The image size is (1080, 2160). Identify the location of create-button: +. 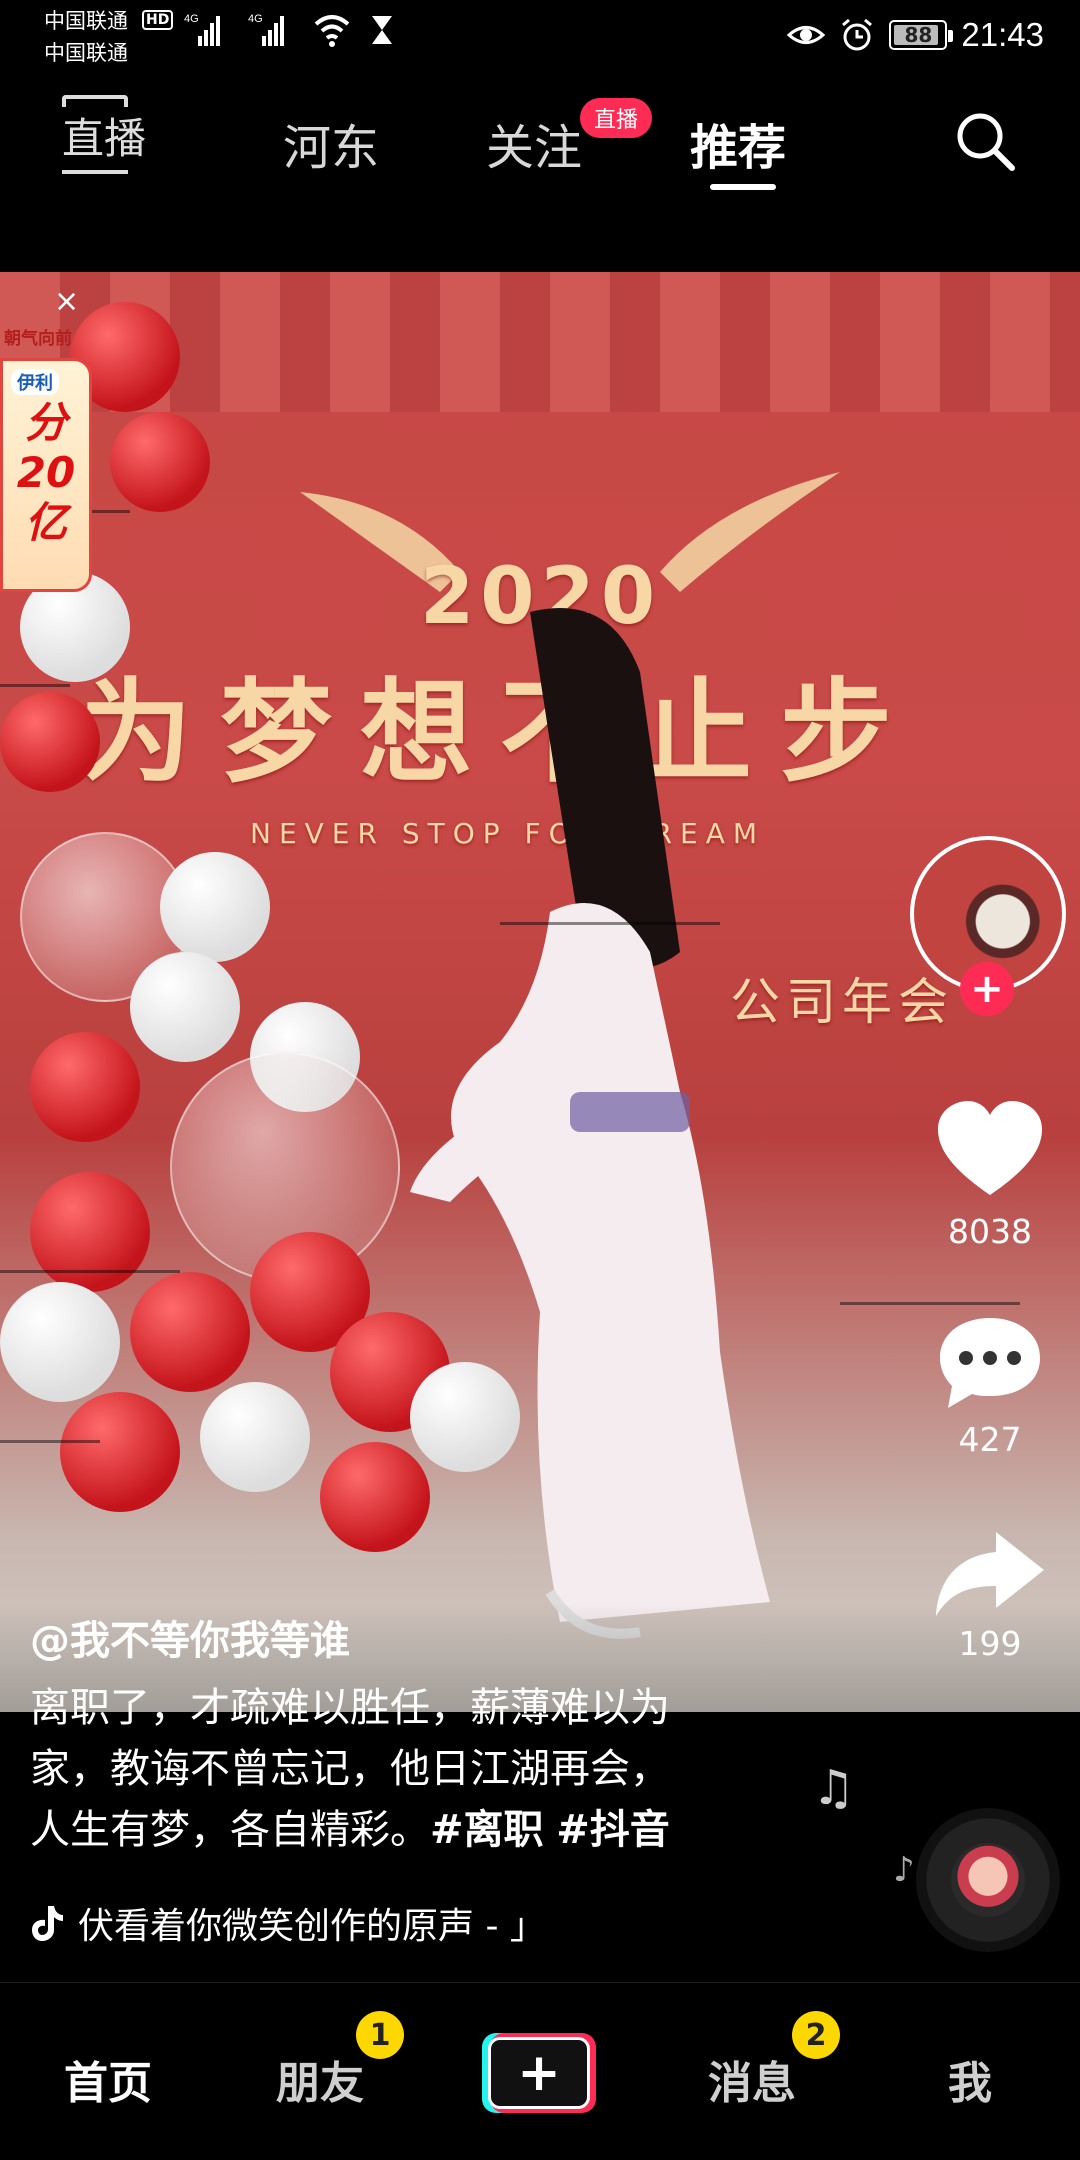
(539, 2073).